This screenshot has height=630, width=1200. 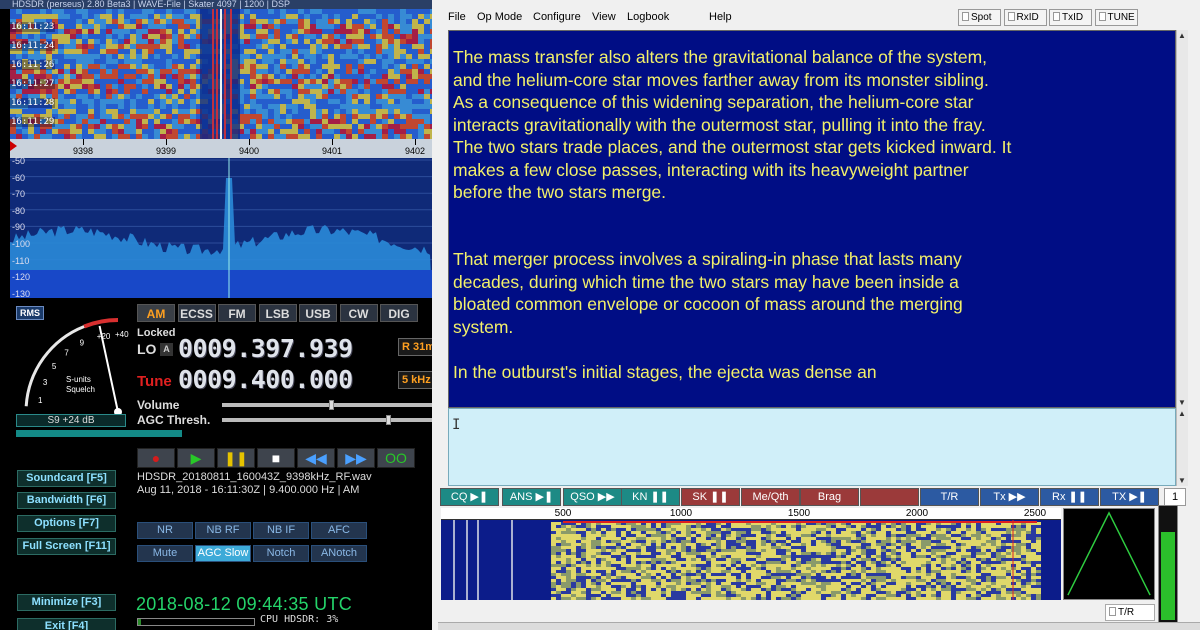 I want to click on macro-button: ANS ▶❚, so click(x=531, y=497).